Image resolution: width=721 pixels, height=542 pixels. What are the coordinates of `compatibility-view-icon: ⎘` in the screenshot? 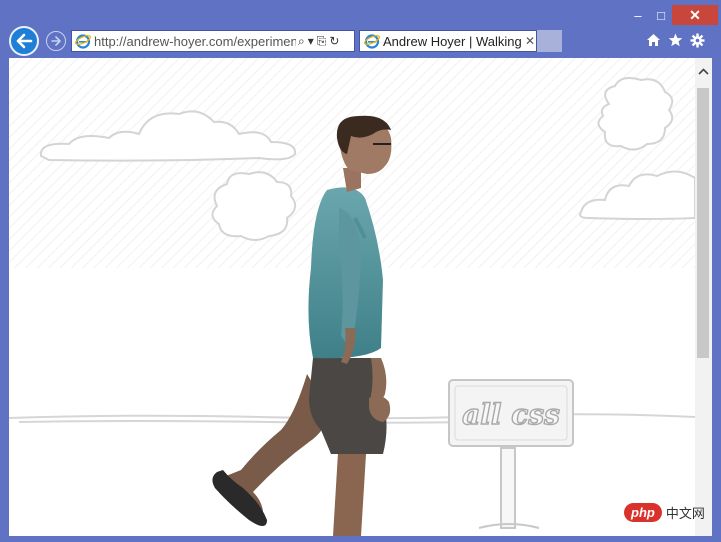 It's located at (322, 41).